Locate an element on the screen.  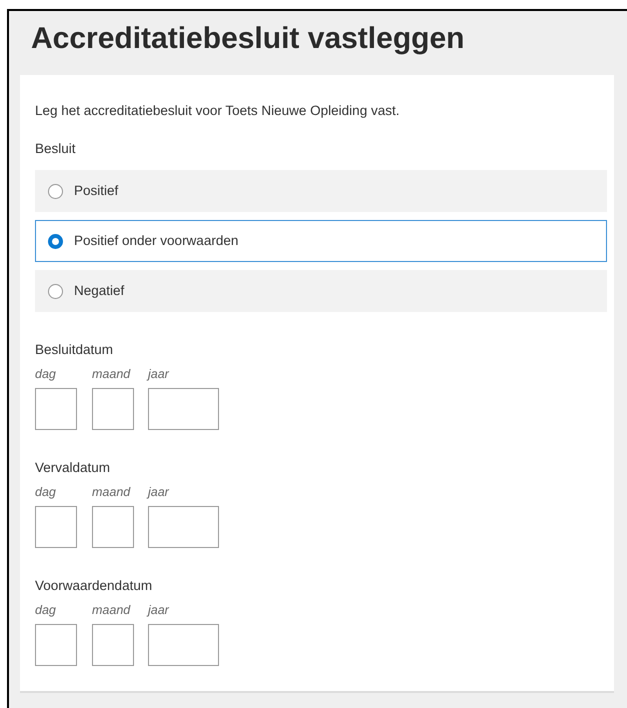
option-label: Negatief is located at coordinates (99, 291).